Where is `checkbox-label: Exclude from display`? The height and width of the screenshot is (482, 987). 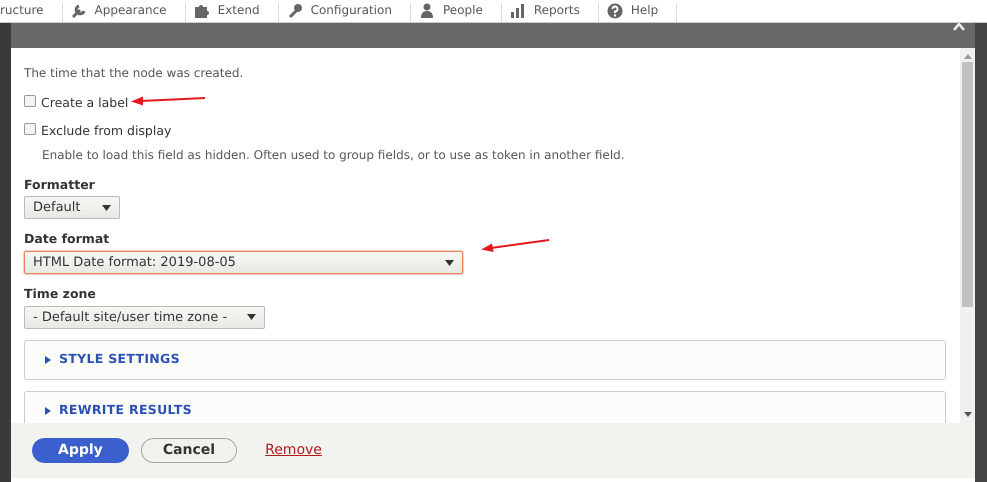
checkbox-label: Exclude from display is located at coordinates (106, 131).